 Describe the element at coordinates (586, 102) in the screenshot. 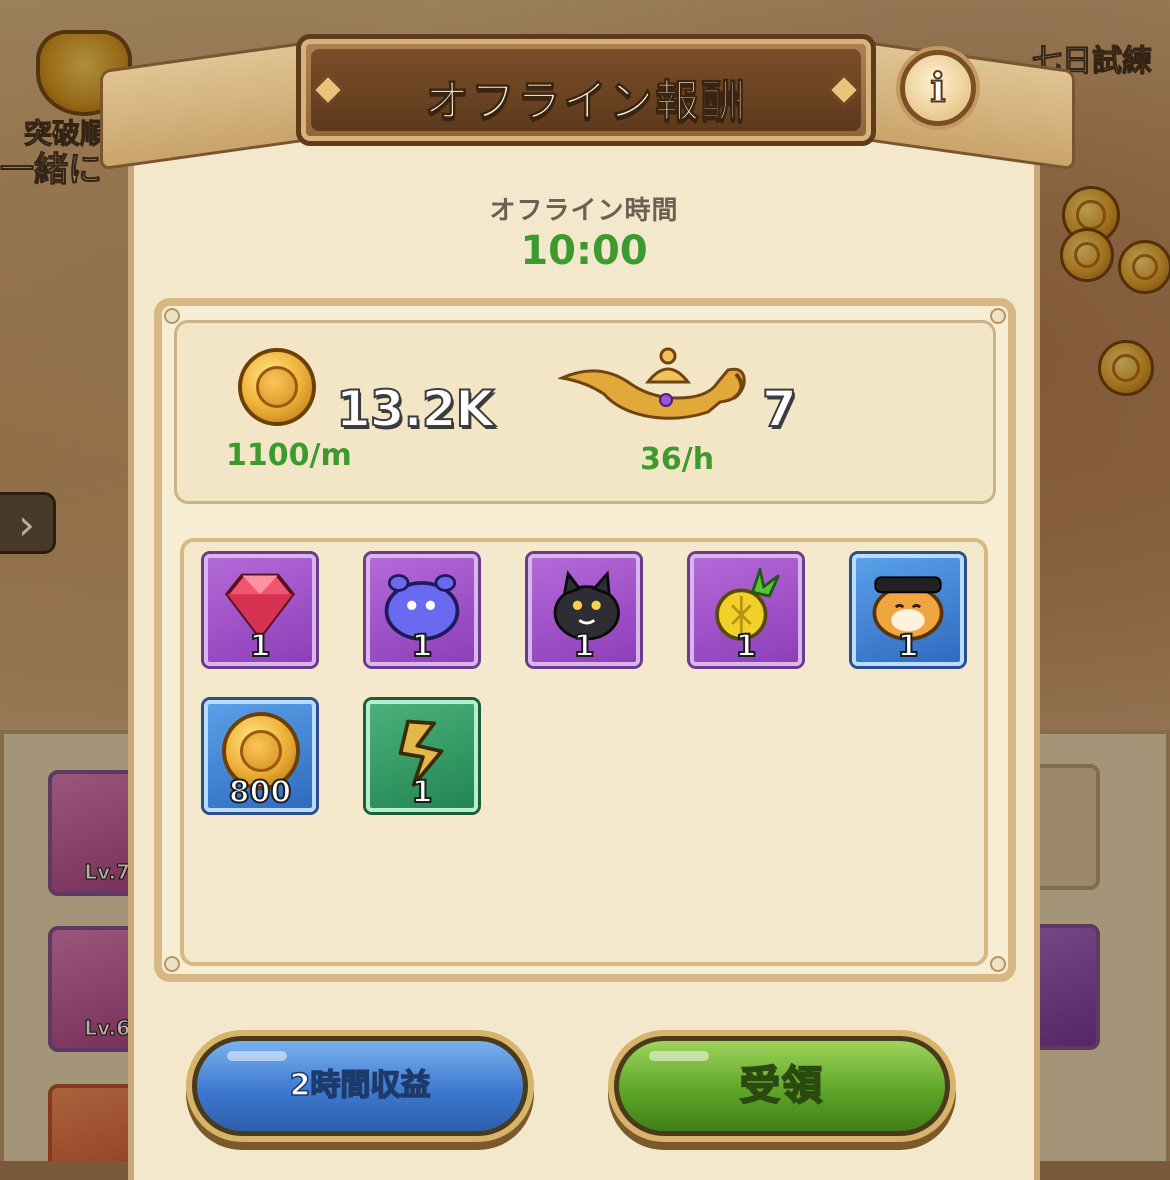

I see `dialog-title: オフライン報酬` at that location.